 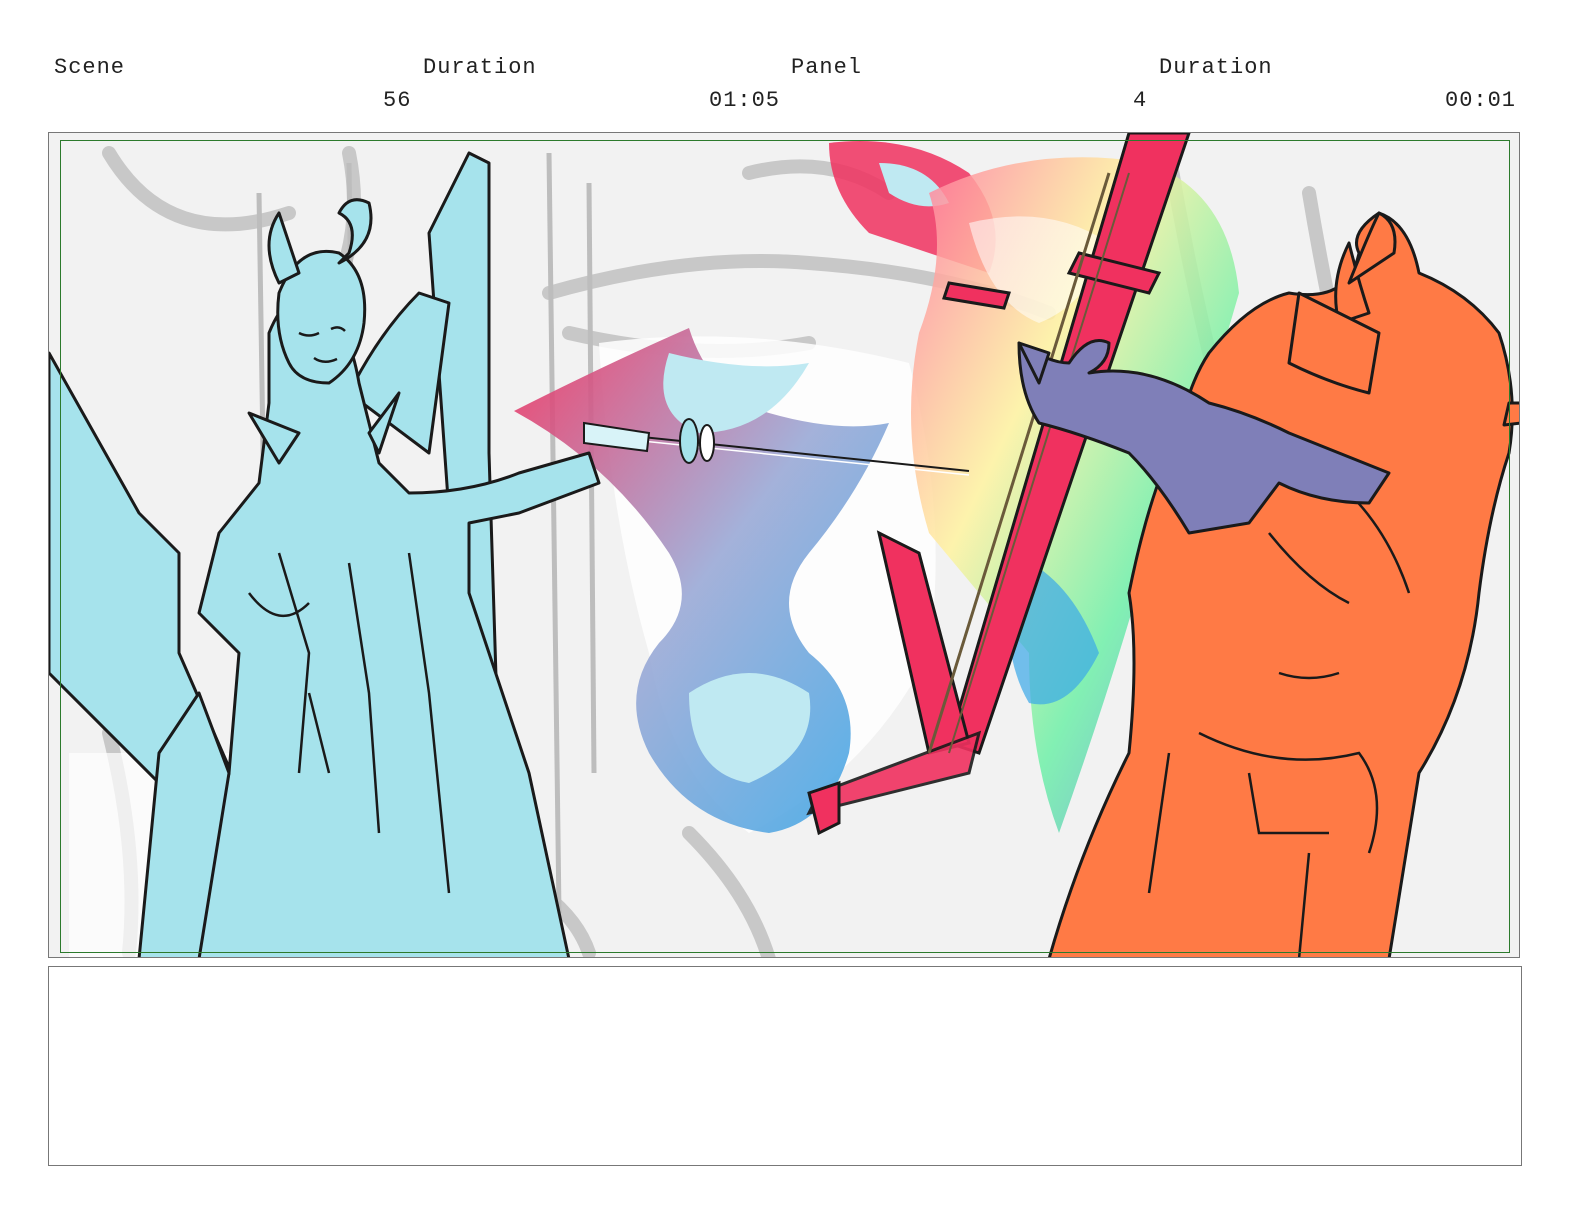 I want to click on scene-duration-label: Duration, so click(x=480, y=67).